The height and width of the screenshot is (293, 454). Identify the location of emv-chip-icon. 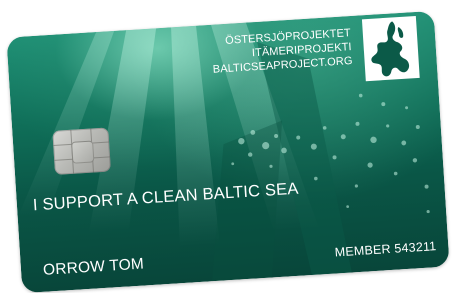
(81, 151).